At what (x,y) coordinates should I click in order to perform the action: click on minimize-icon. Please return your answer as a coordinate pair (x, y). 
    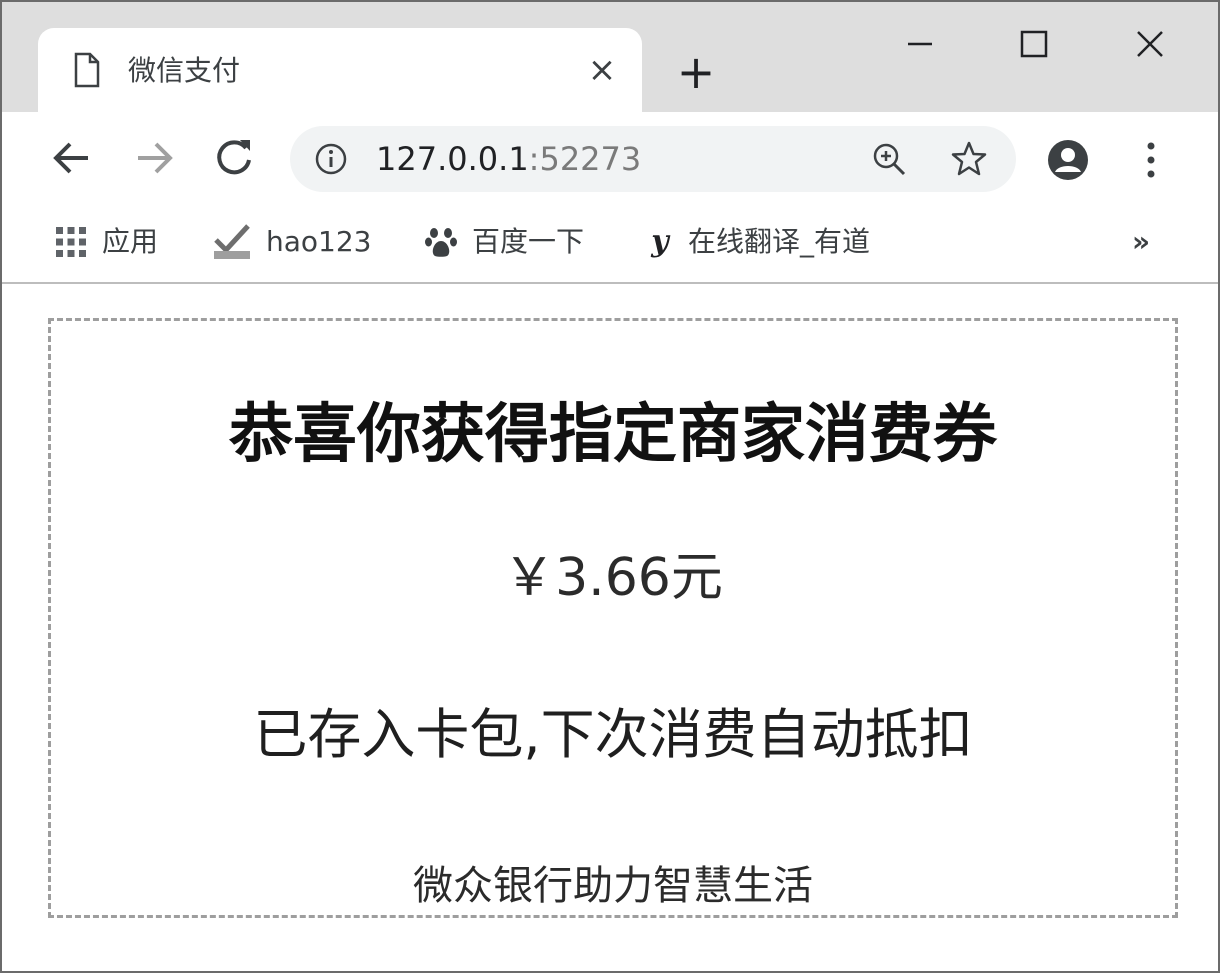
    Looking at the image, I should click on (920, 44).